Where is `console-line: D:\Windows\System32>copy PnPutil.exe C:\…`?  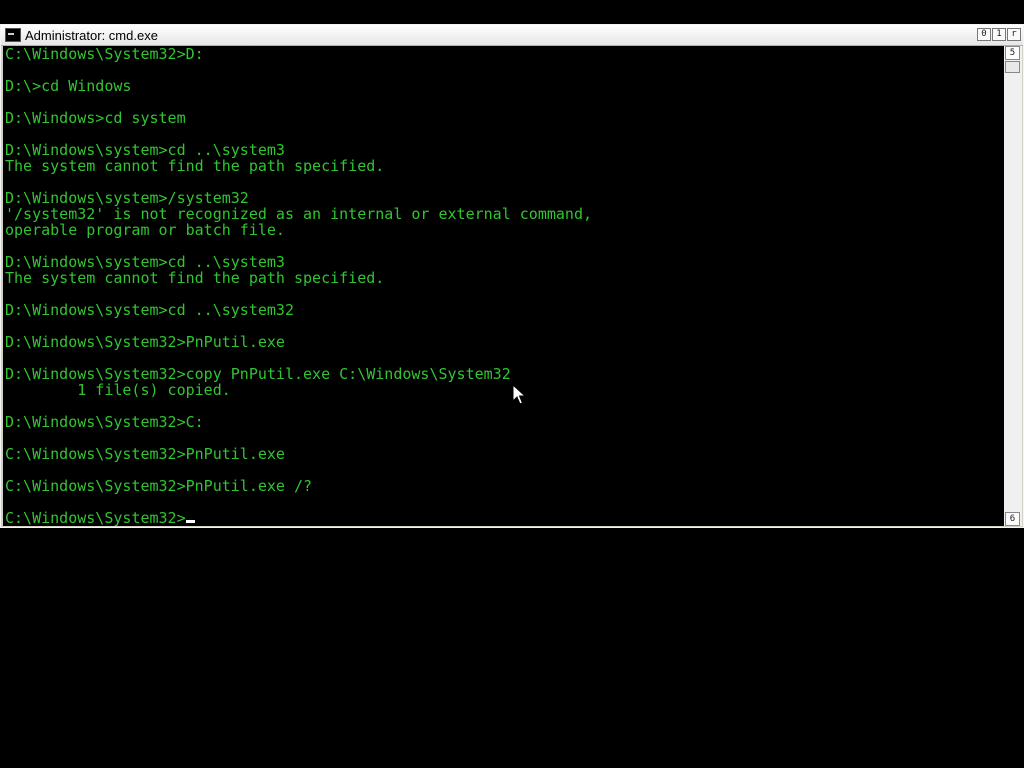 console-line: D:\Windows\System32>copy PnPutil.exe C:\… is located at coordinates (258, 374).